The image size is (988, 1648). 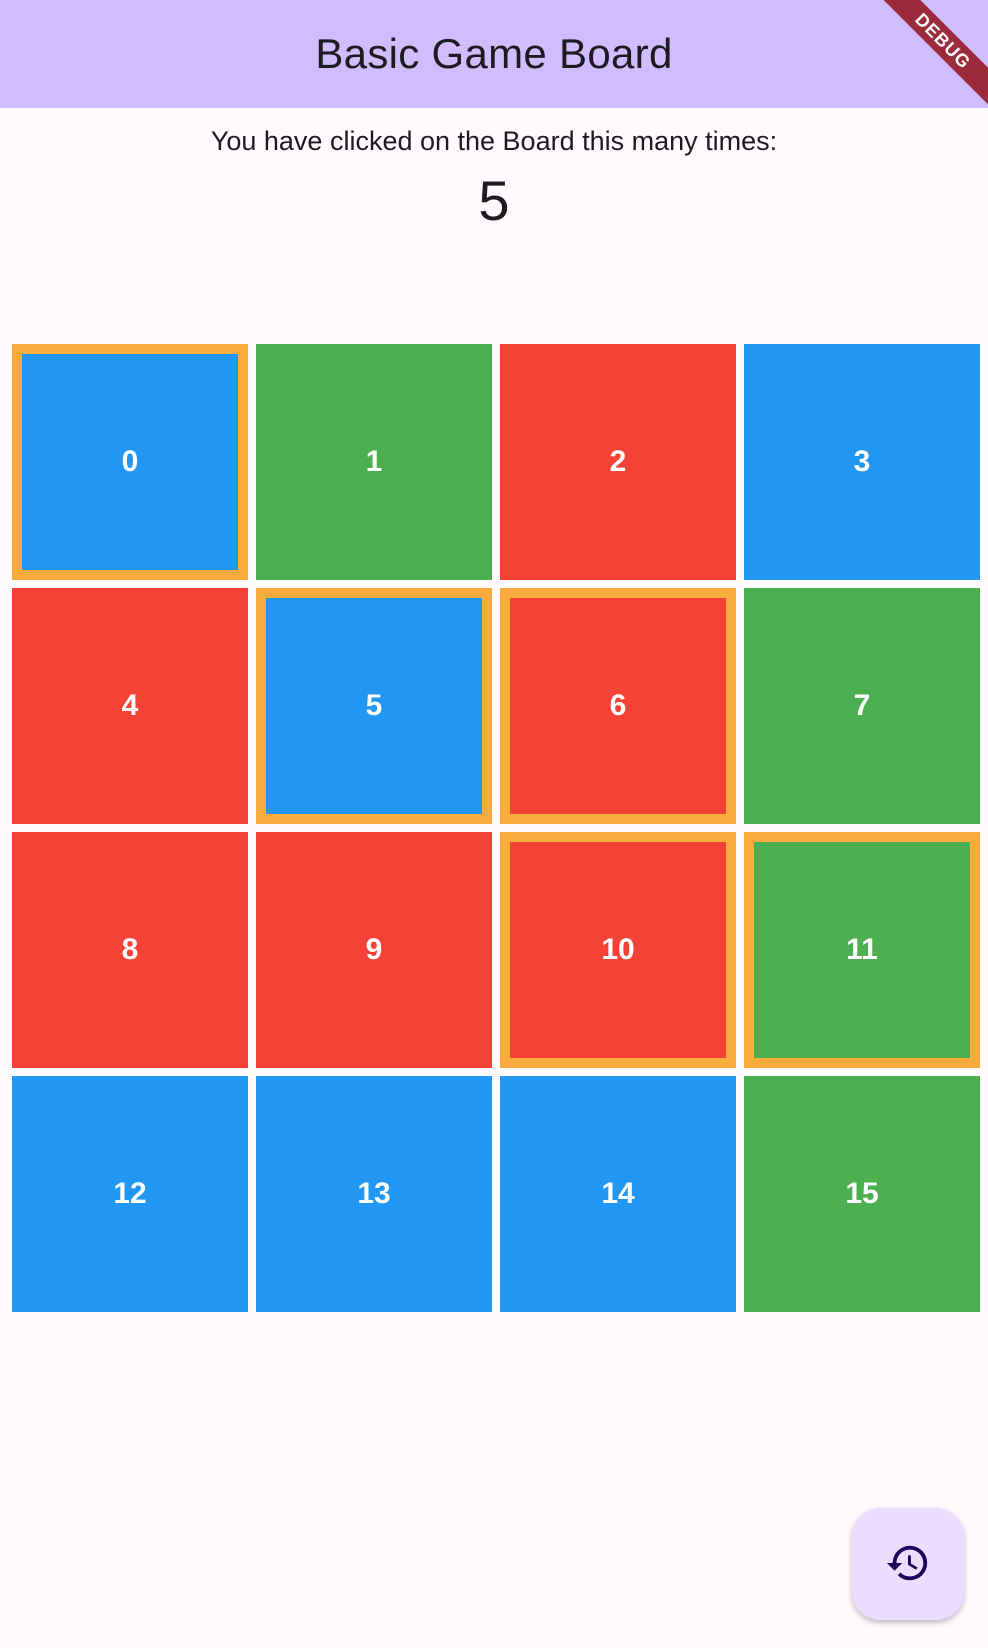 I want to click on board-tile-label: 11, so click(x=862, y=949).